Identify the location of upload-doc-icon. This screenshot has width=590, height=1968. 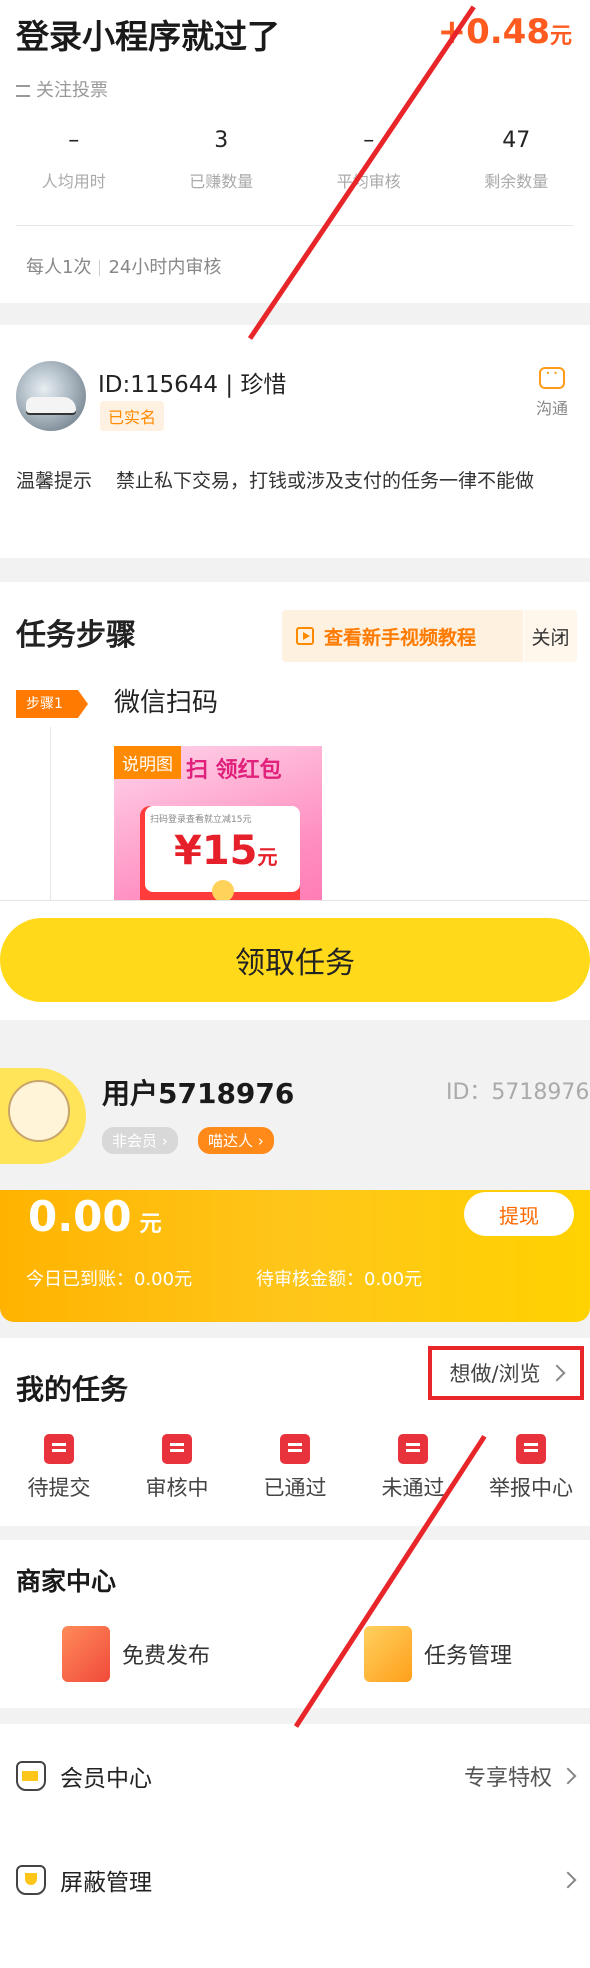
(59, 1449).